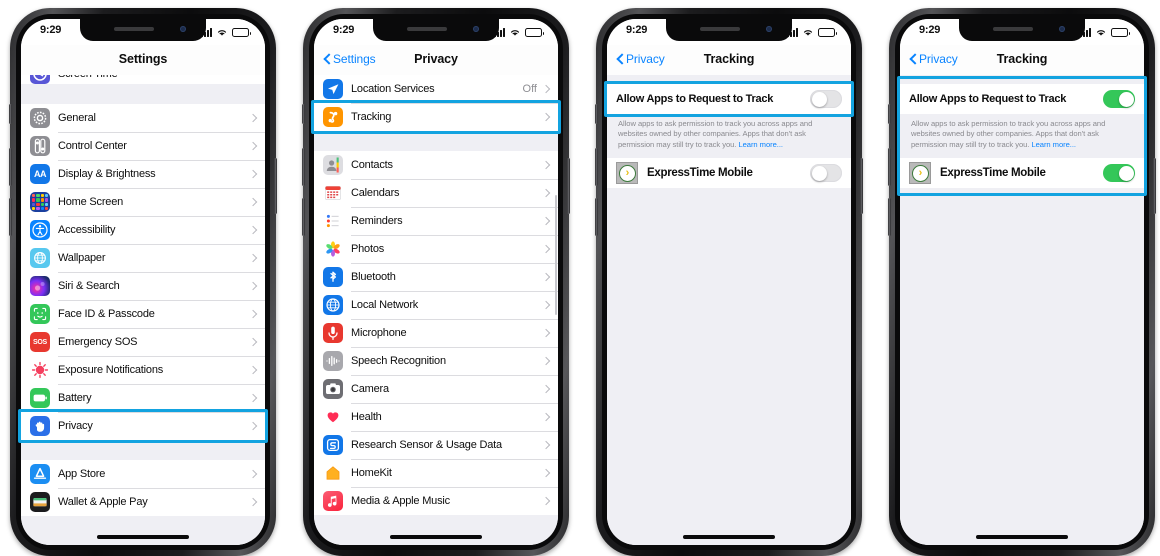 This screenshot has height=556, width=1160. I want to click on settings-row: Face ID & Passcode, so click(143, 314).